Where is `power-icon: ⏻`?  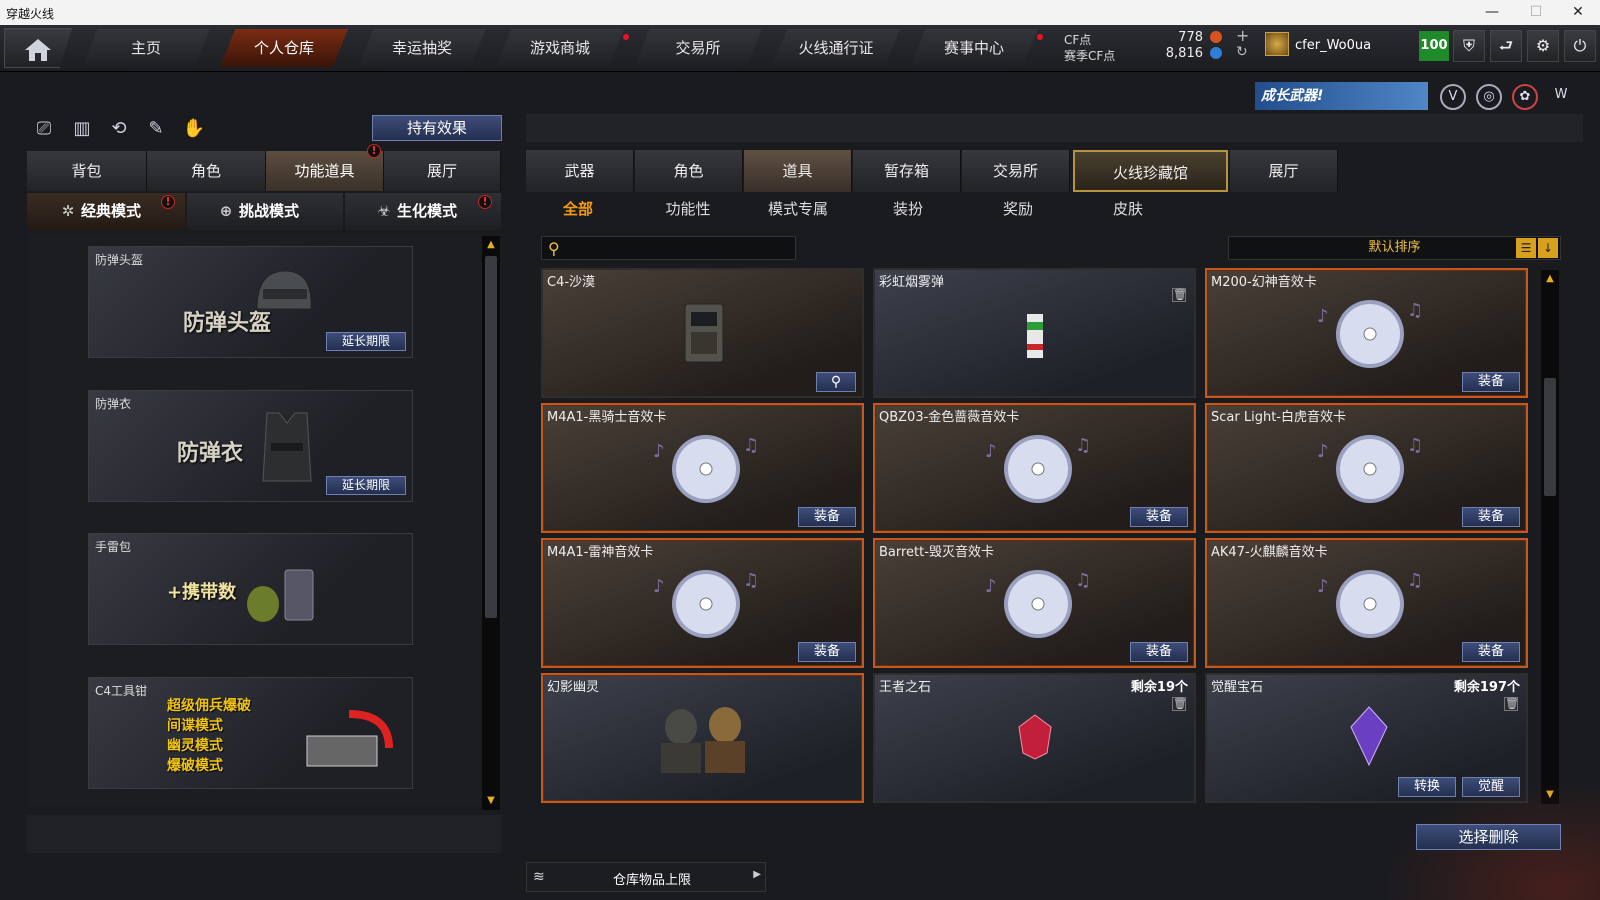
power-icon: ⏻ is located at coordinates (1580, 46).